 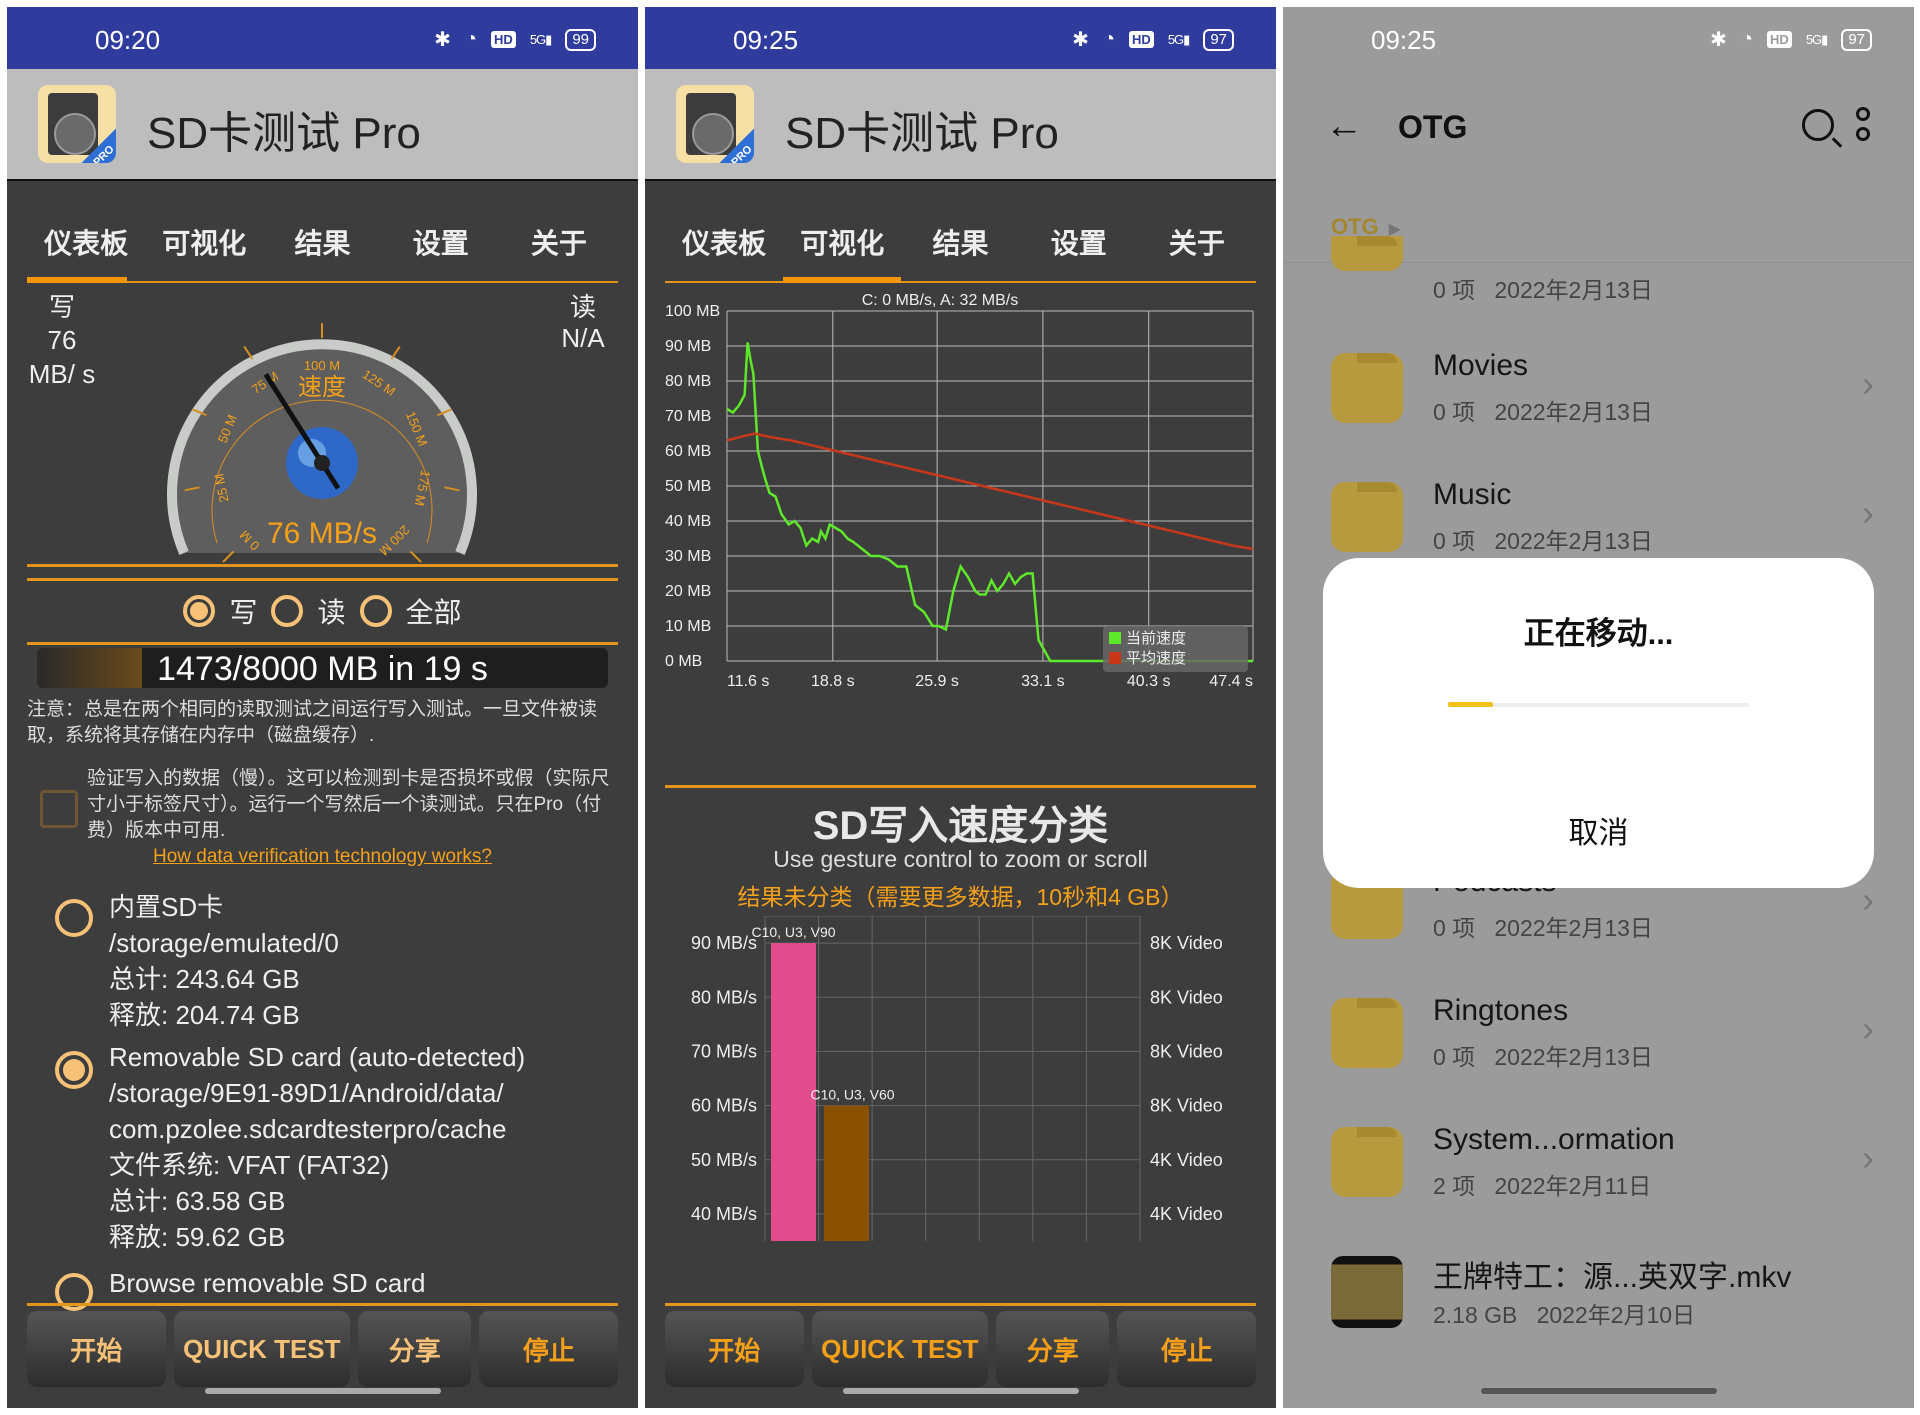 I want to click on item-meta: 2 项 2022年2月11日, so click(x=1542, y=1186).